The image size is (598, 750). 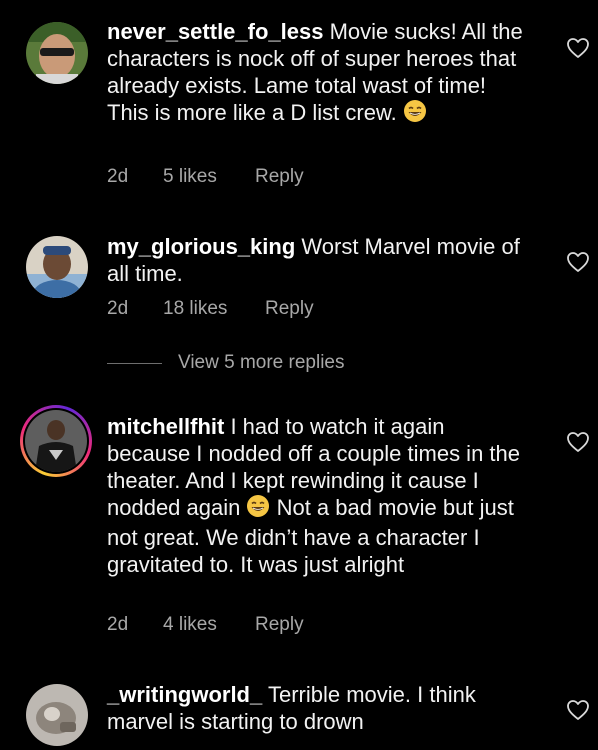 I want to click on likes-count: 4 likes, so click(x=209, y=625).